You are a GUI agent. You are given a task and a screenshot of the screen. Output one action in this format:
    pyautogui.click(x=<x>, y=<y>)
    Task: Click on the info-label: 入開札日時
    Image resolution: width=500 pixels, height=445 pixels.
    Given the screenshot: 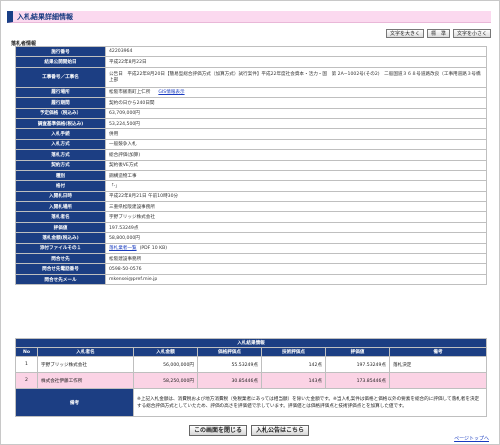 What is the action you would take?
    pyautogui.click(x=60, y=196)
    